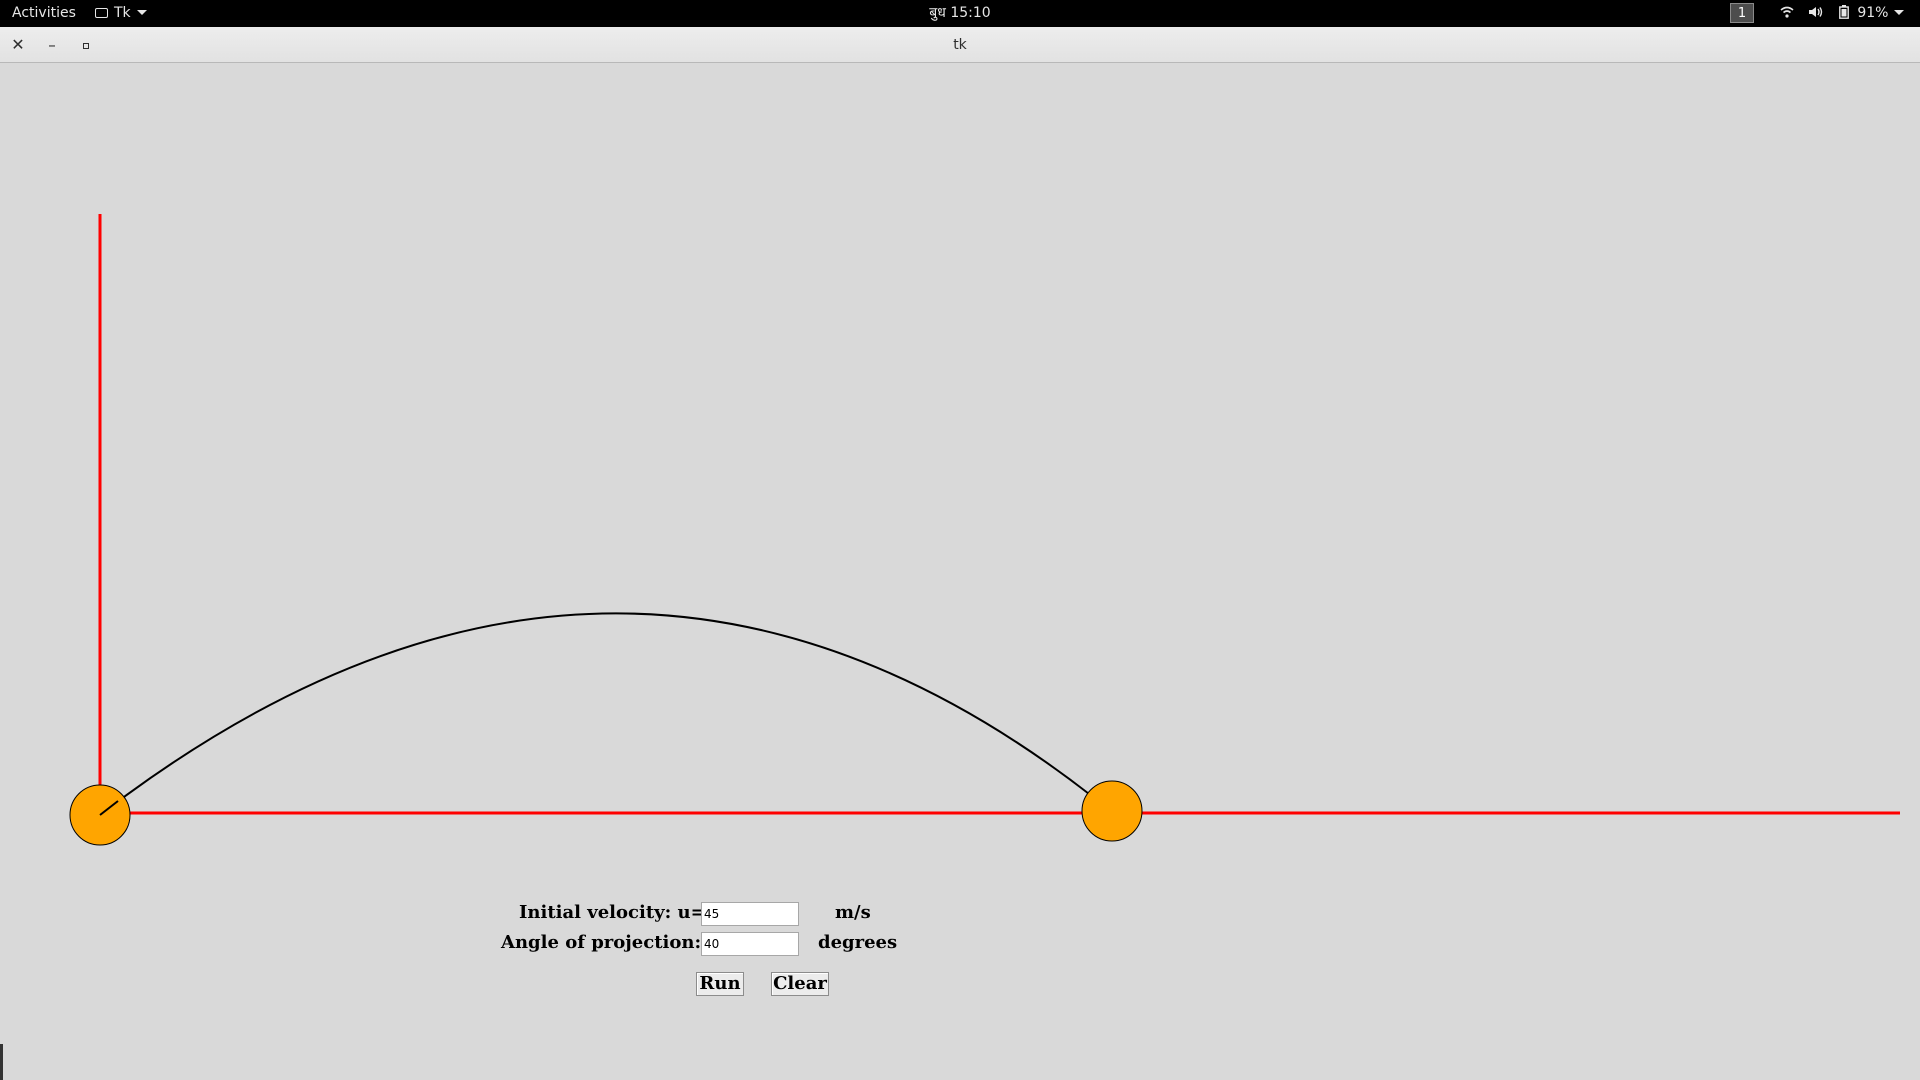 This screenshot has height=1080, width=1920. I want to click on velocity-unit: m/s, so click(853, 912).